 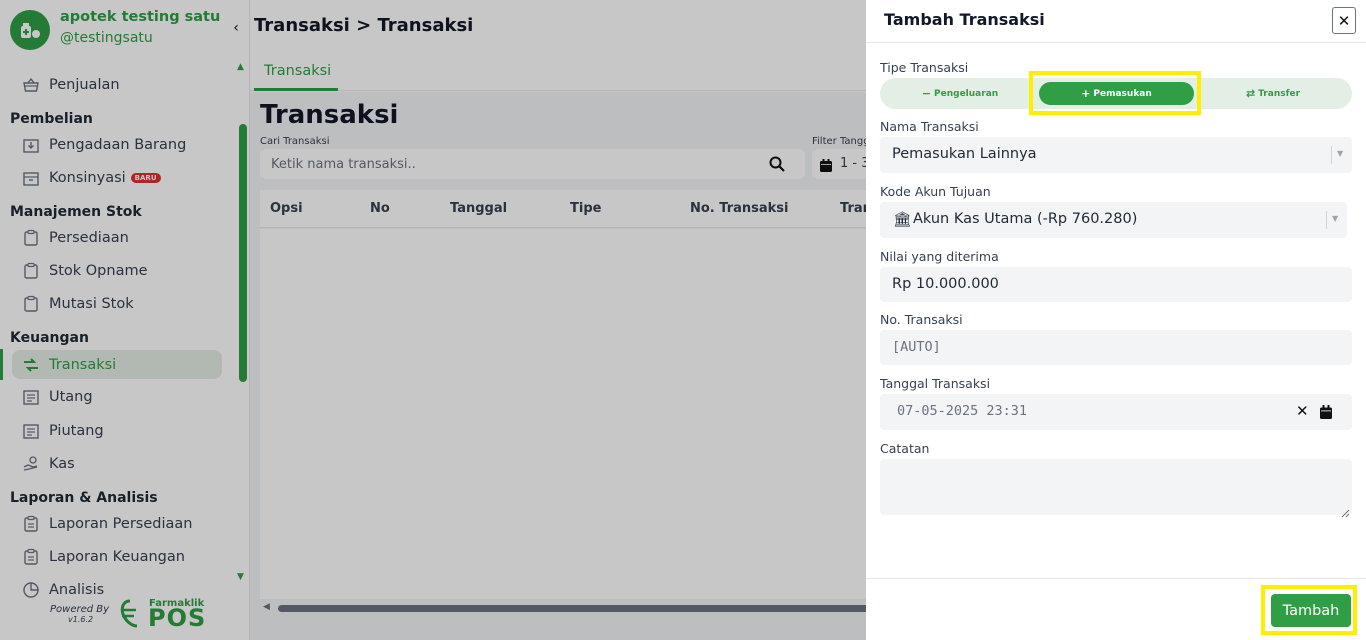 What do you see at coordinates (964, 154) in the screenshot?
I see `nama-transaksi-value: Pemasukan Lainnya` at bounding box center [964, 154].